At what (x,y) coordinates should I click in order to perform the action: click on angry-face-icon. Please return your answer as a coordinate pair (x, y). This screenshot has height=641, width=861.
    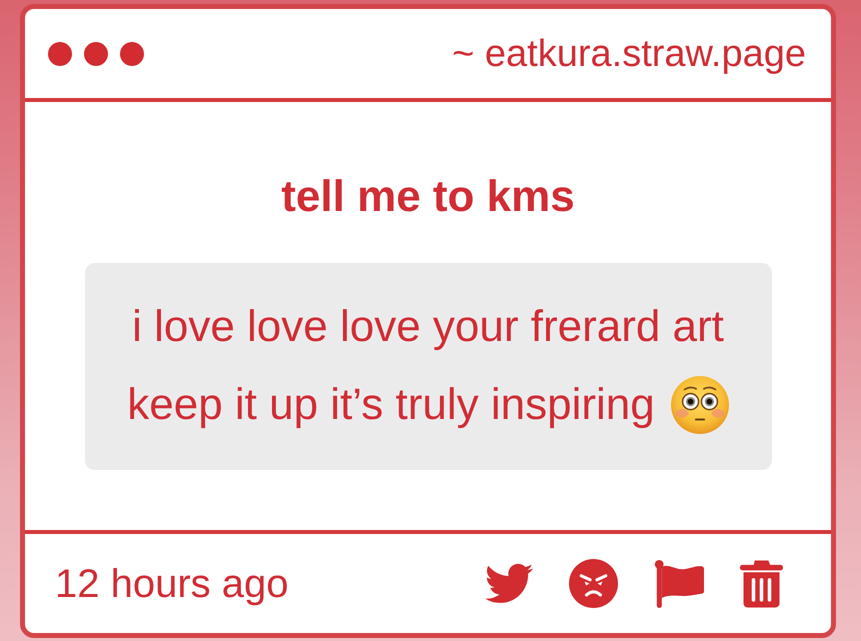
    Looking at the image, I should click on (593, 583).